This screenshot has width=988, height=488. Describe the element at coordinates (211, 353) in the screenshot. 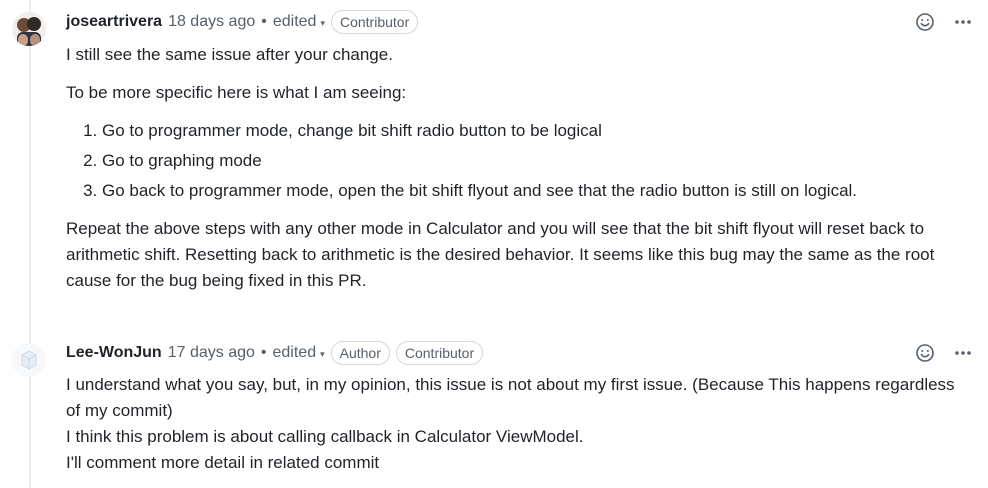

I see `timestamp: 17 days ago` at that location.